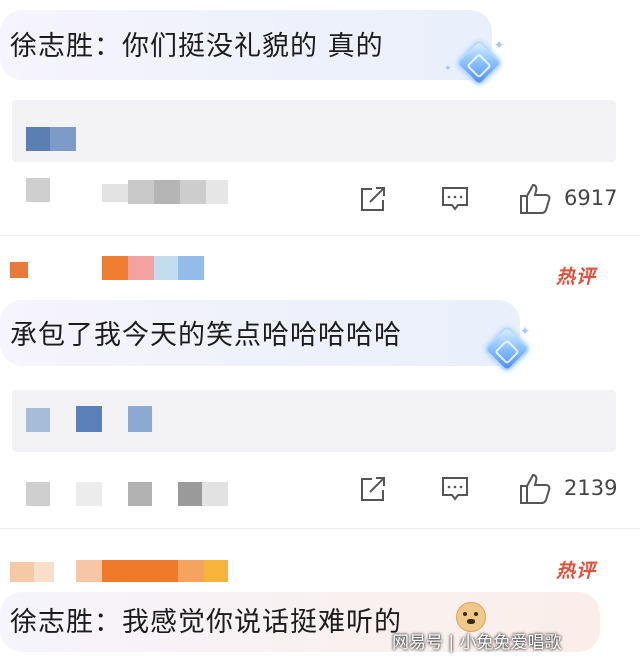 The image size is (640, 665). What do you see at coordinates (591, 488) in the screenshot?
I see `like-count: 2139` at bounding box center [591, 488].